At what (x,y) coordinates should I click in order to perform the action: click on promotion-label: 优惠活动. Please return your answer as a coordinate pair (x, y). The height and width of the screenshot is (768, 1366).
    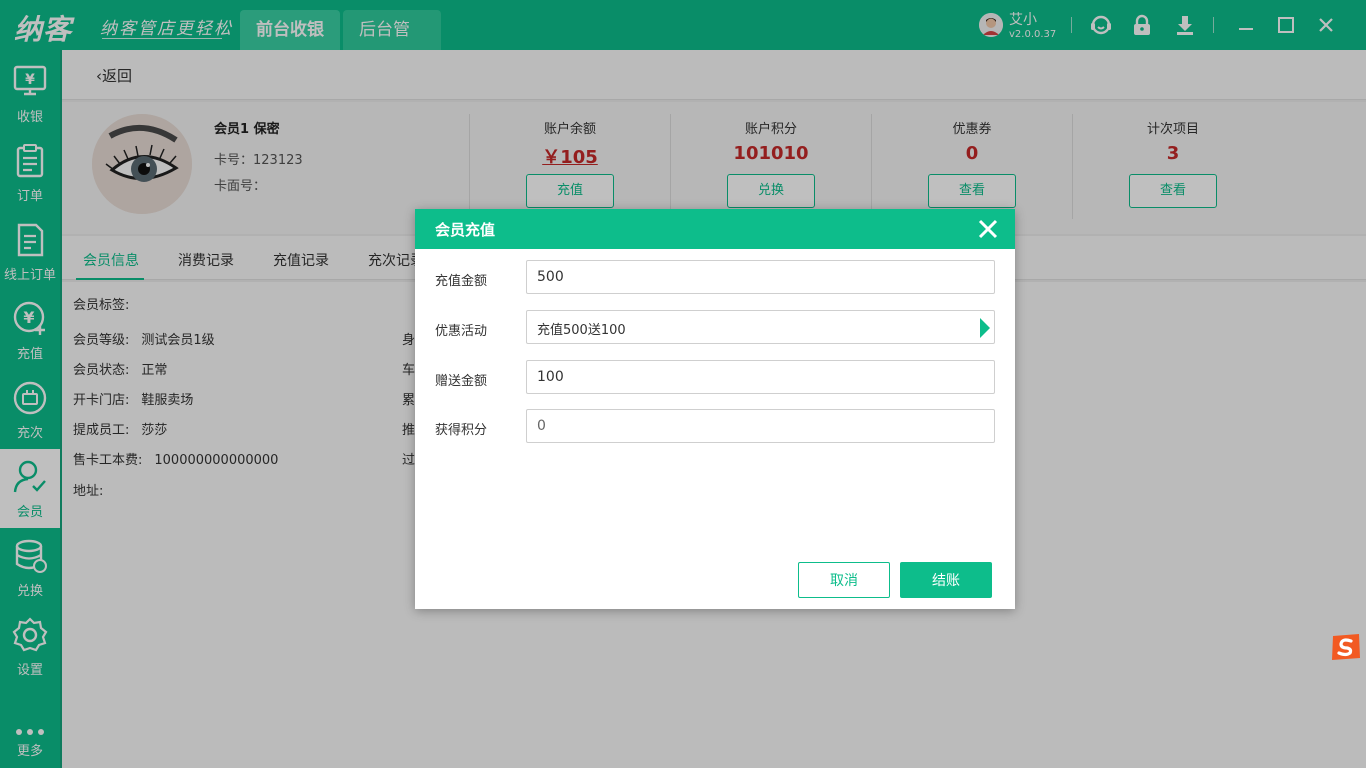
    Looking at the image, I should click on (461, 331).